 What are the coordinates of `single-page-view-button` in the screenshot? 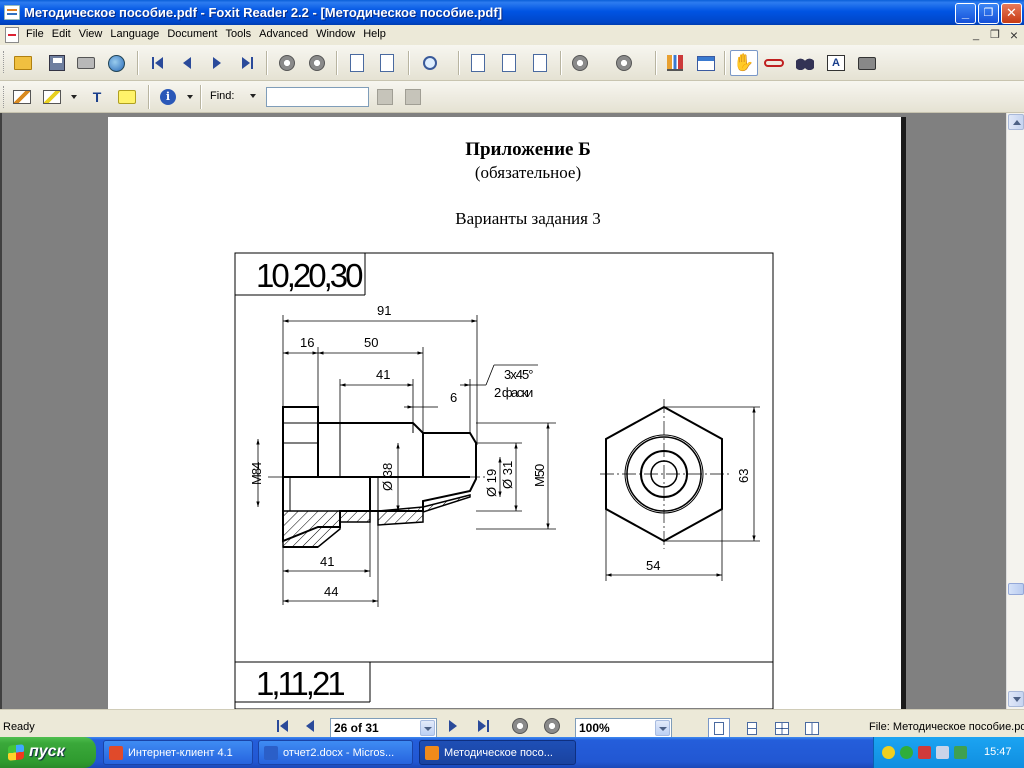 It's located at (719, 728).